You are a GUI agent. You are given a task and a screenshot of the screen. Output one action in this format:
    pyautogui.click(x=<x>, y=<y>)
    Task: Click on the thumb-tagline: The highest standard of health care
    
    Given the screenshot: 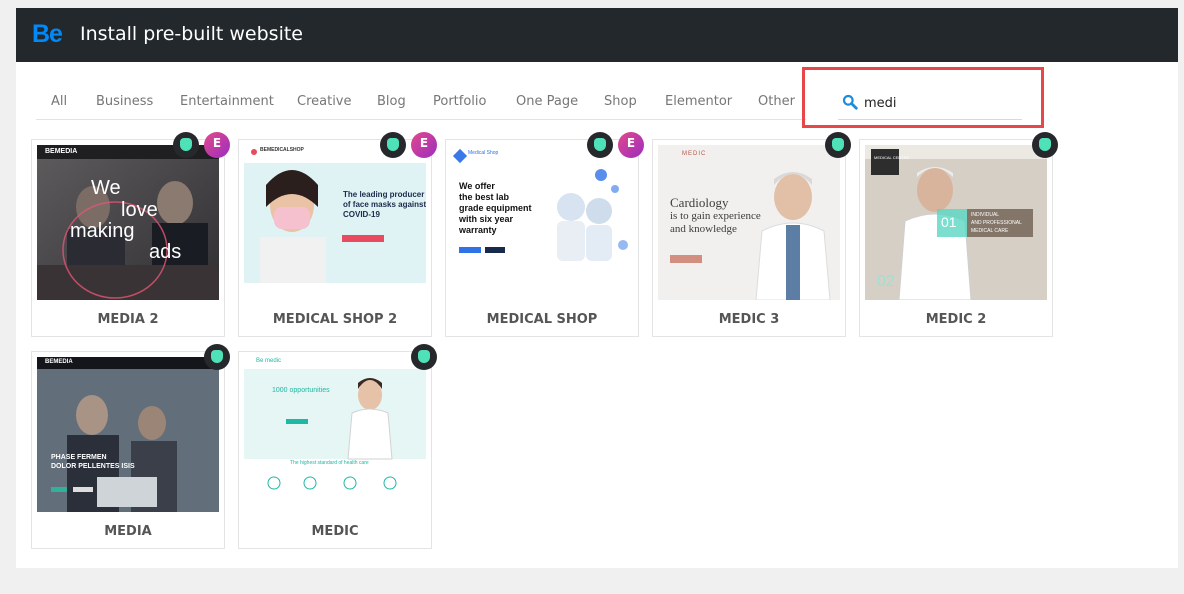 What is the action you would take?
    pyautogui.click(x=329, y=463)
    